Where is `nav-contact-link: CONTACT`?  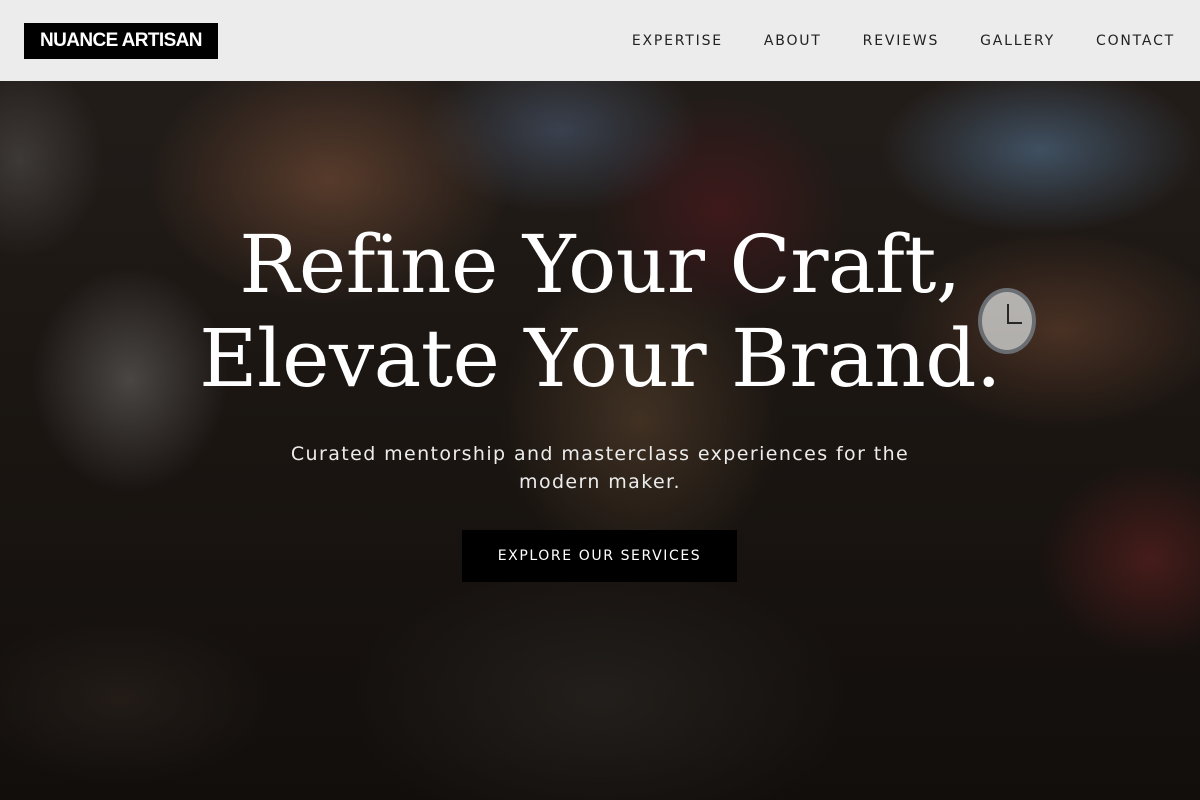 nav-contact-link: CONTACT is located at coordinates (1135, 41).